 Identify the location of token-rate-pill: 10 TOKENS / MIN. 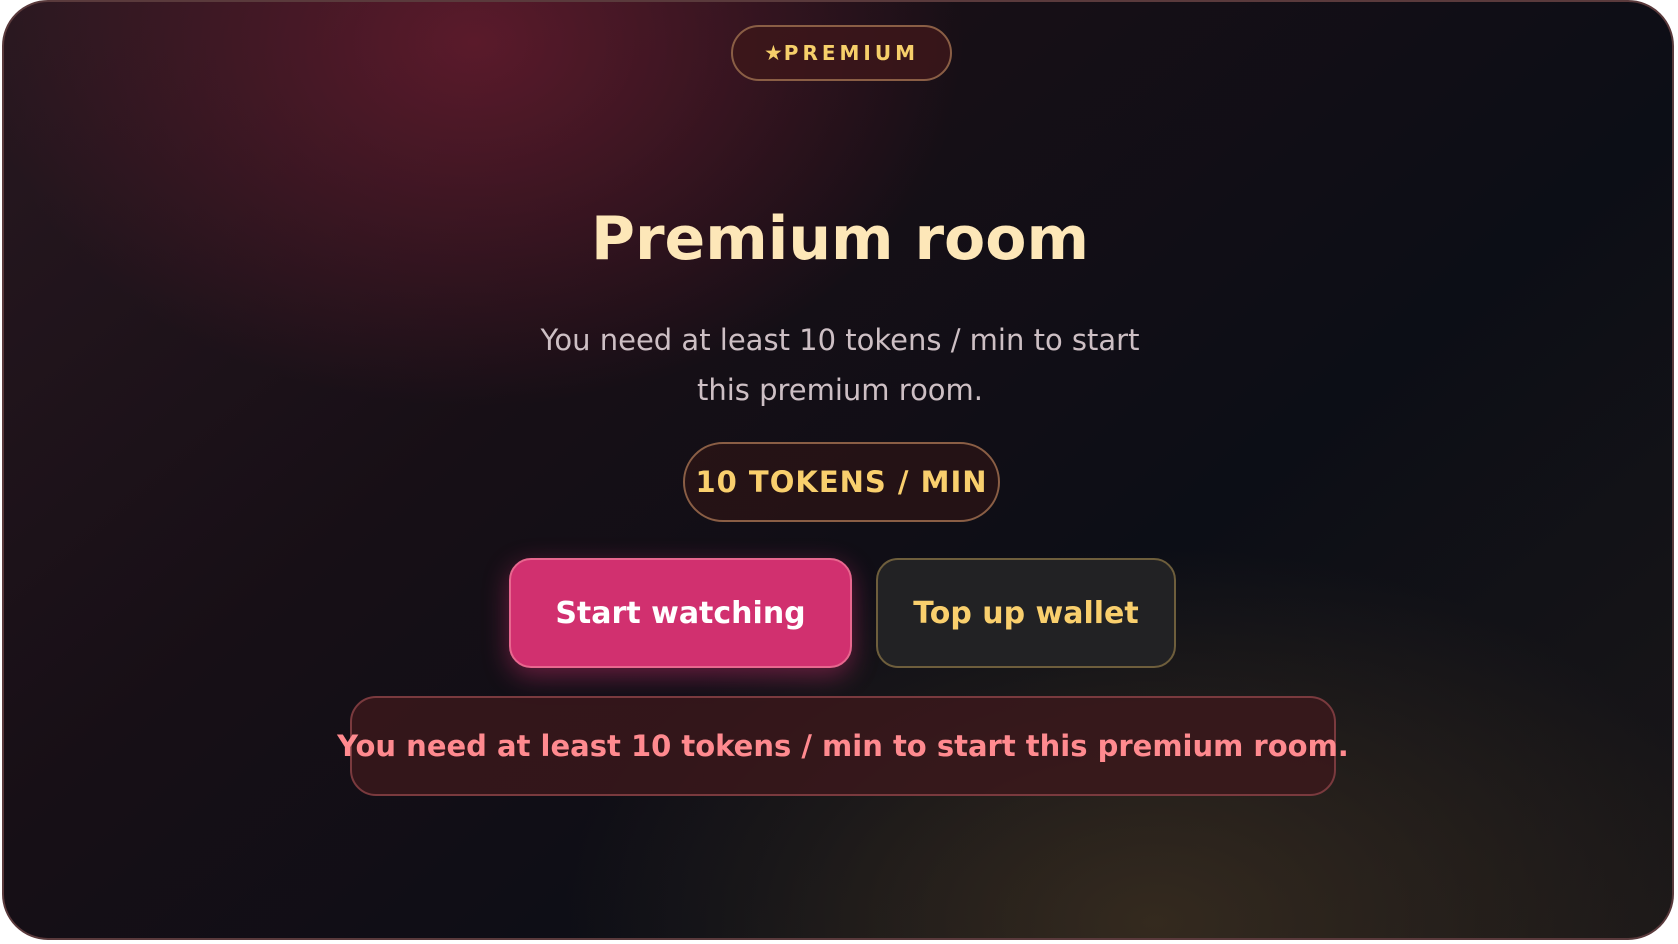
(841, 482).